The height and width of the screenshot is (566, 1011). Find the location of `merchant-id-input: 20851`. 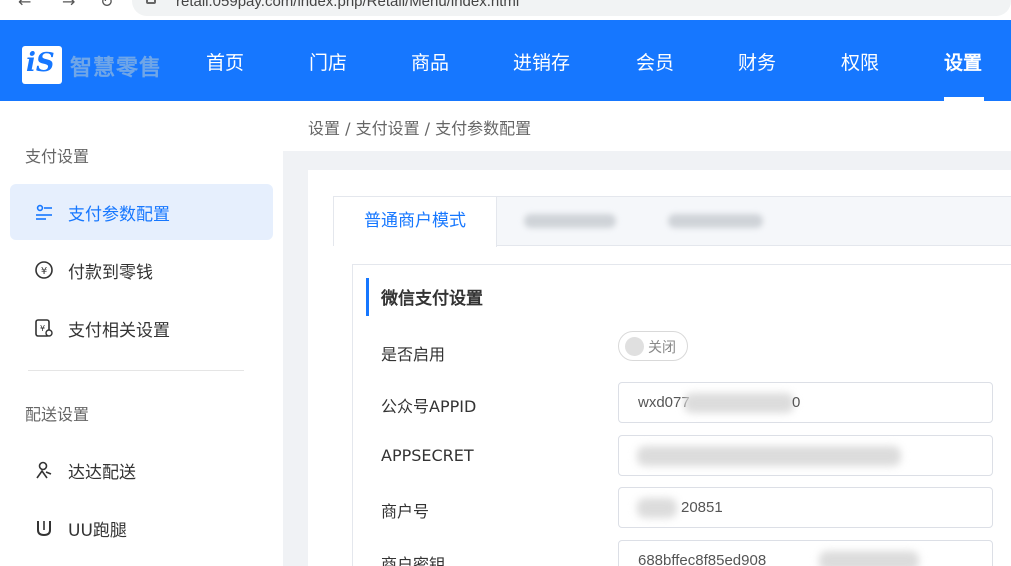

merchant-id-input: 20851 is located at coordinates (805, 507).